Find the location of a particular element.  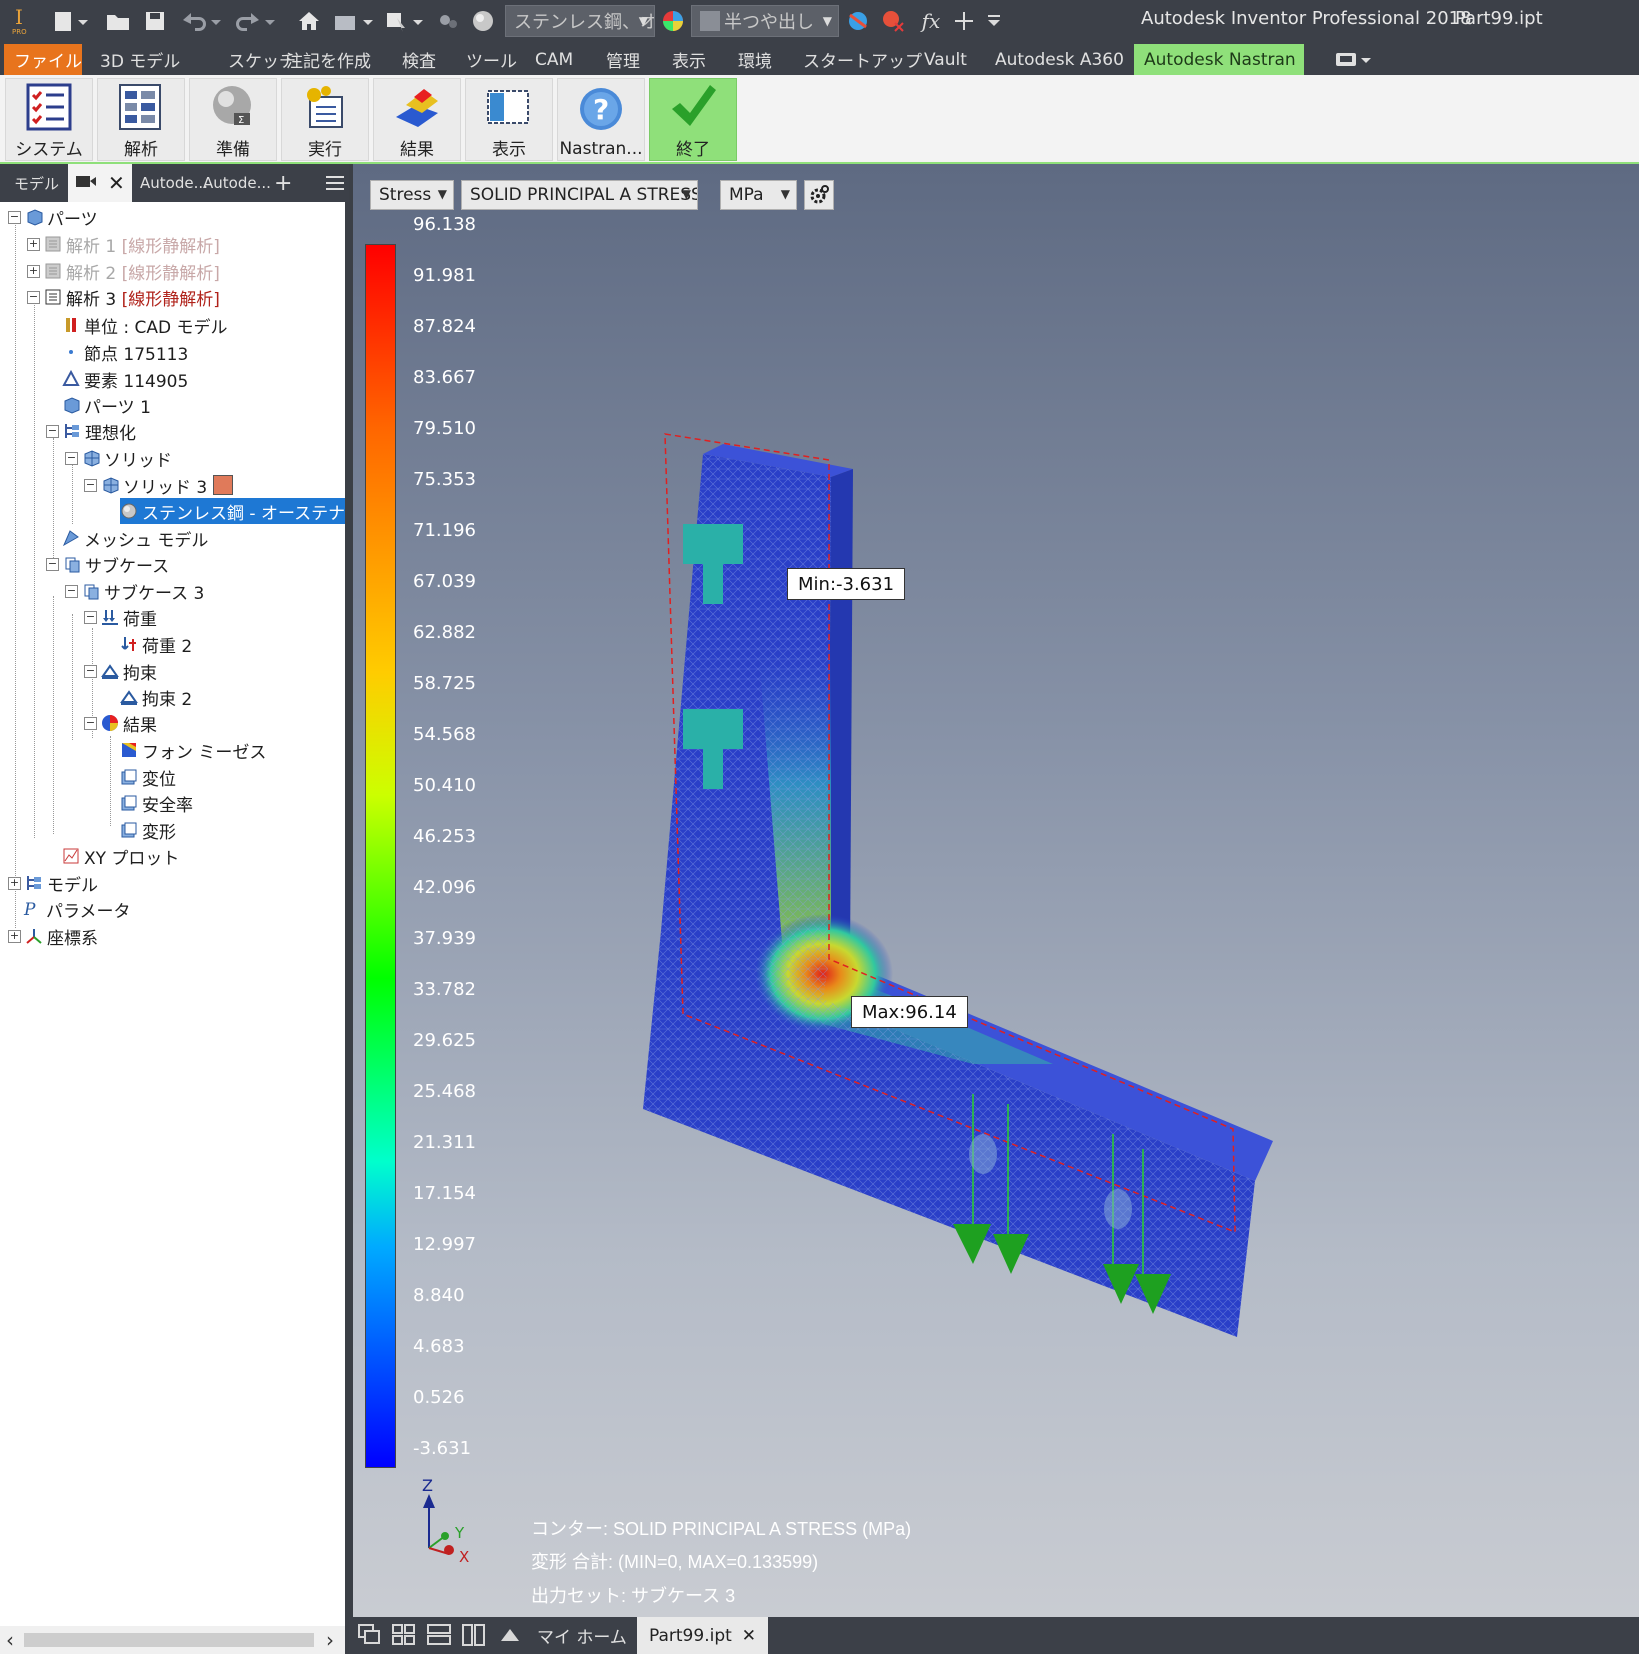

tile-vertical-icon is located at coordinates (475, 1636).